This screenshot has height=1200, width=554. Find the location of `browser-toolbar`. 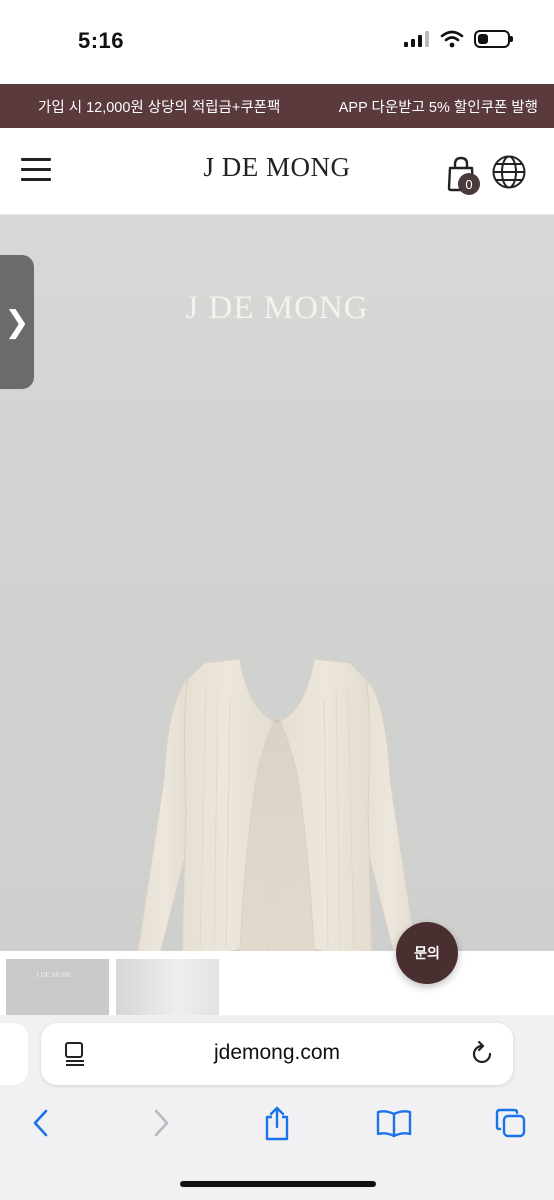

browser-toolbar is located at coordinates (277, 1123).